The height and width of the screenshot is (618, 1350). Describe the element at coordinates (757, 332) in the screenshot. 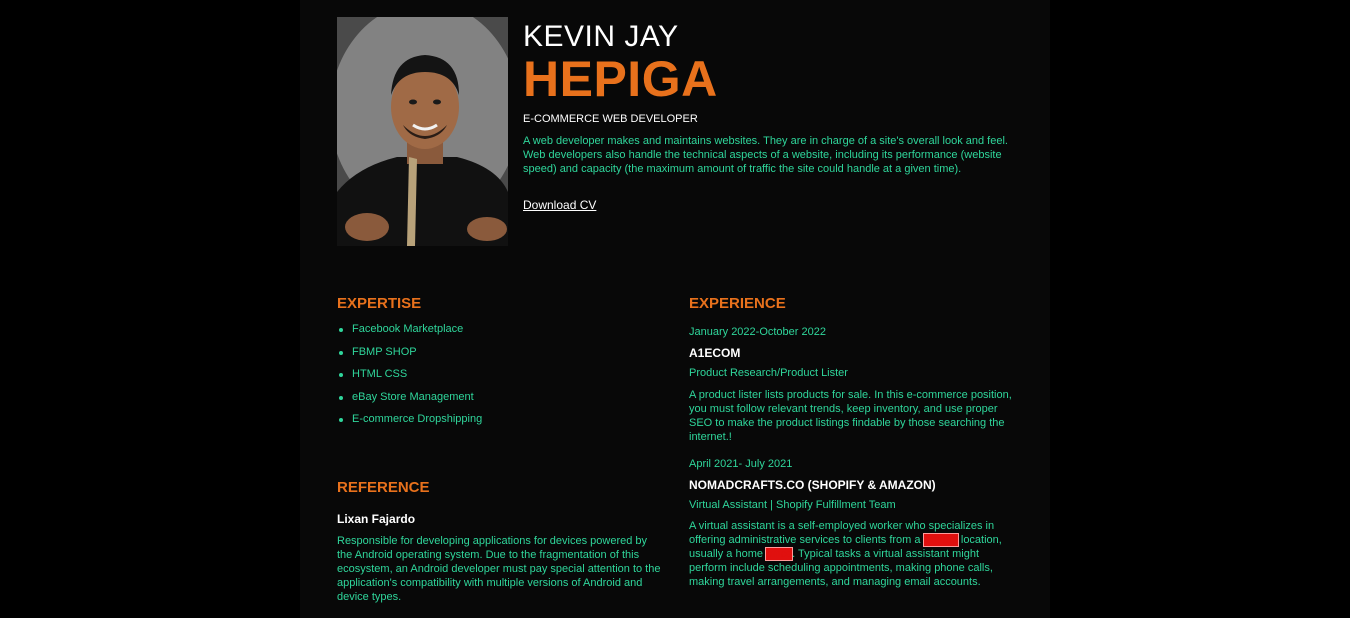

I see `experience-dates: January 2022-October 2022` at that location.